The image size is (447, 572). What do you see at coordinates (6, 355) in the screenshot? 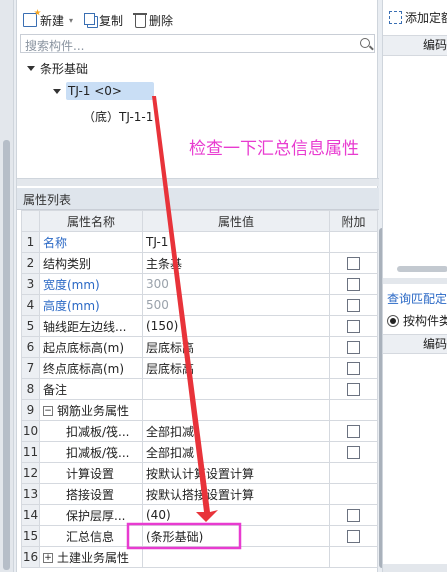
I see `gutter-scroll-thumb` at bounding box center [6, 355].